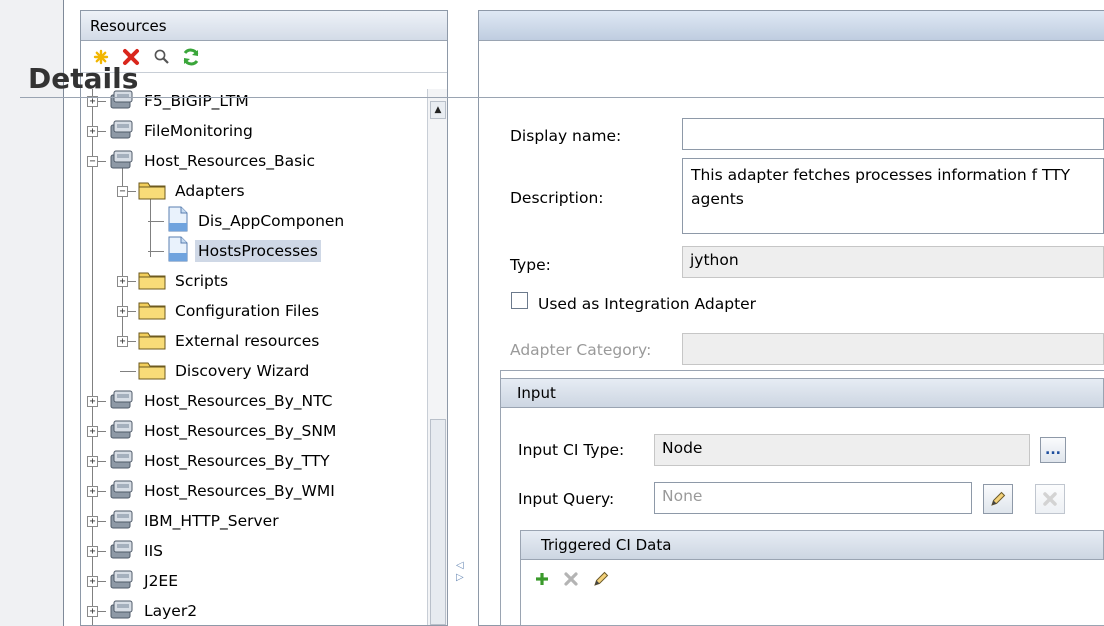 The image size is (1104, 626). Describe the element at coordinates (571, 579) in the screenshot. I see `delete-icon` at that location.